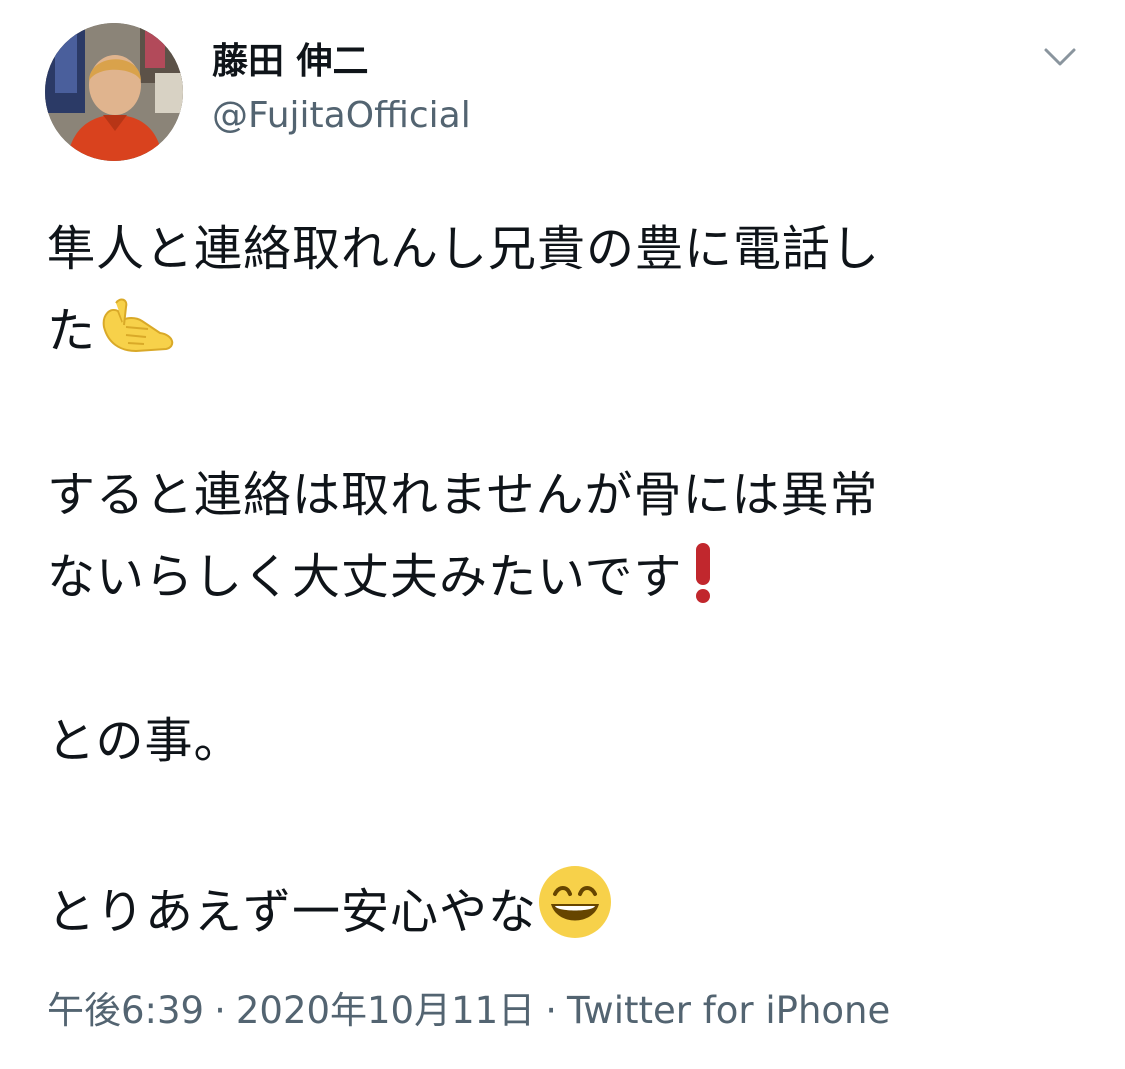  I want to click on display-name: 藤田 伸二, so click(290, 62).